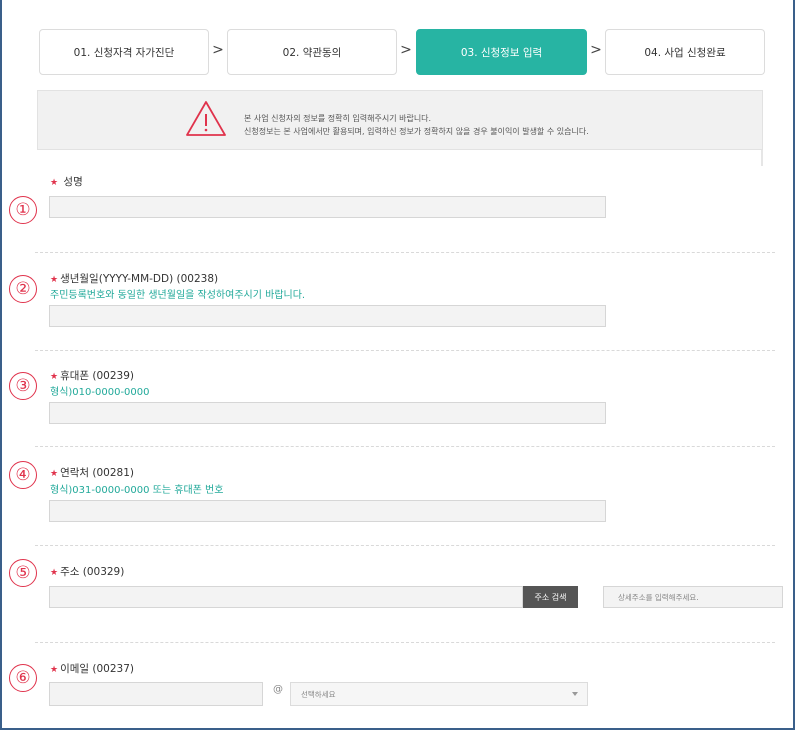  I want to click on at-sign: @, so click(278, 689).